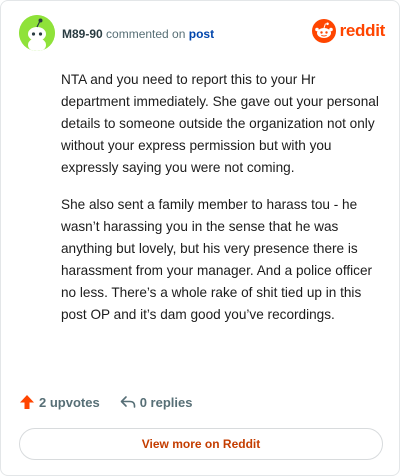 The height and width of the screenshot is (476, 400). I want to click on upvote-button: 2 upvotes, so click(59, 402).